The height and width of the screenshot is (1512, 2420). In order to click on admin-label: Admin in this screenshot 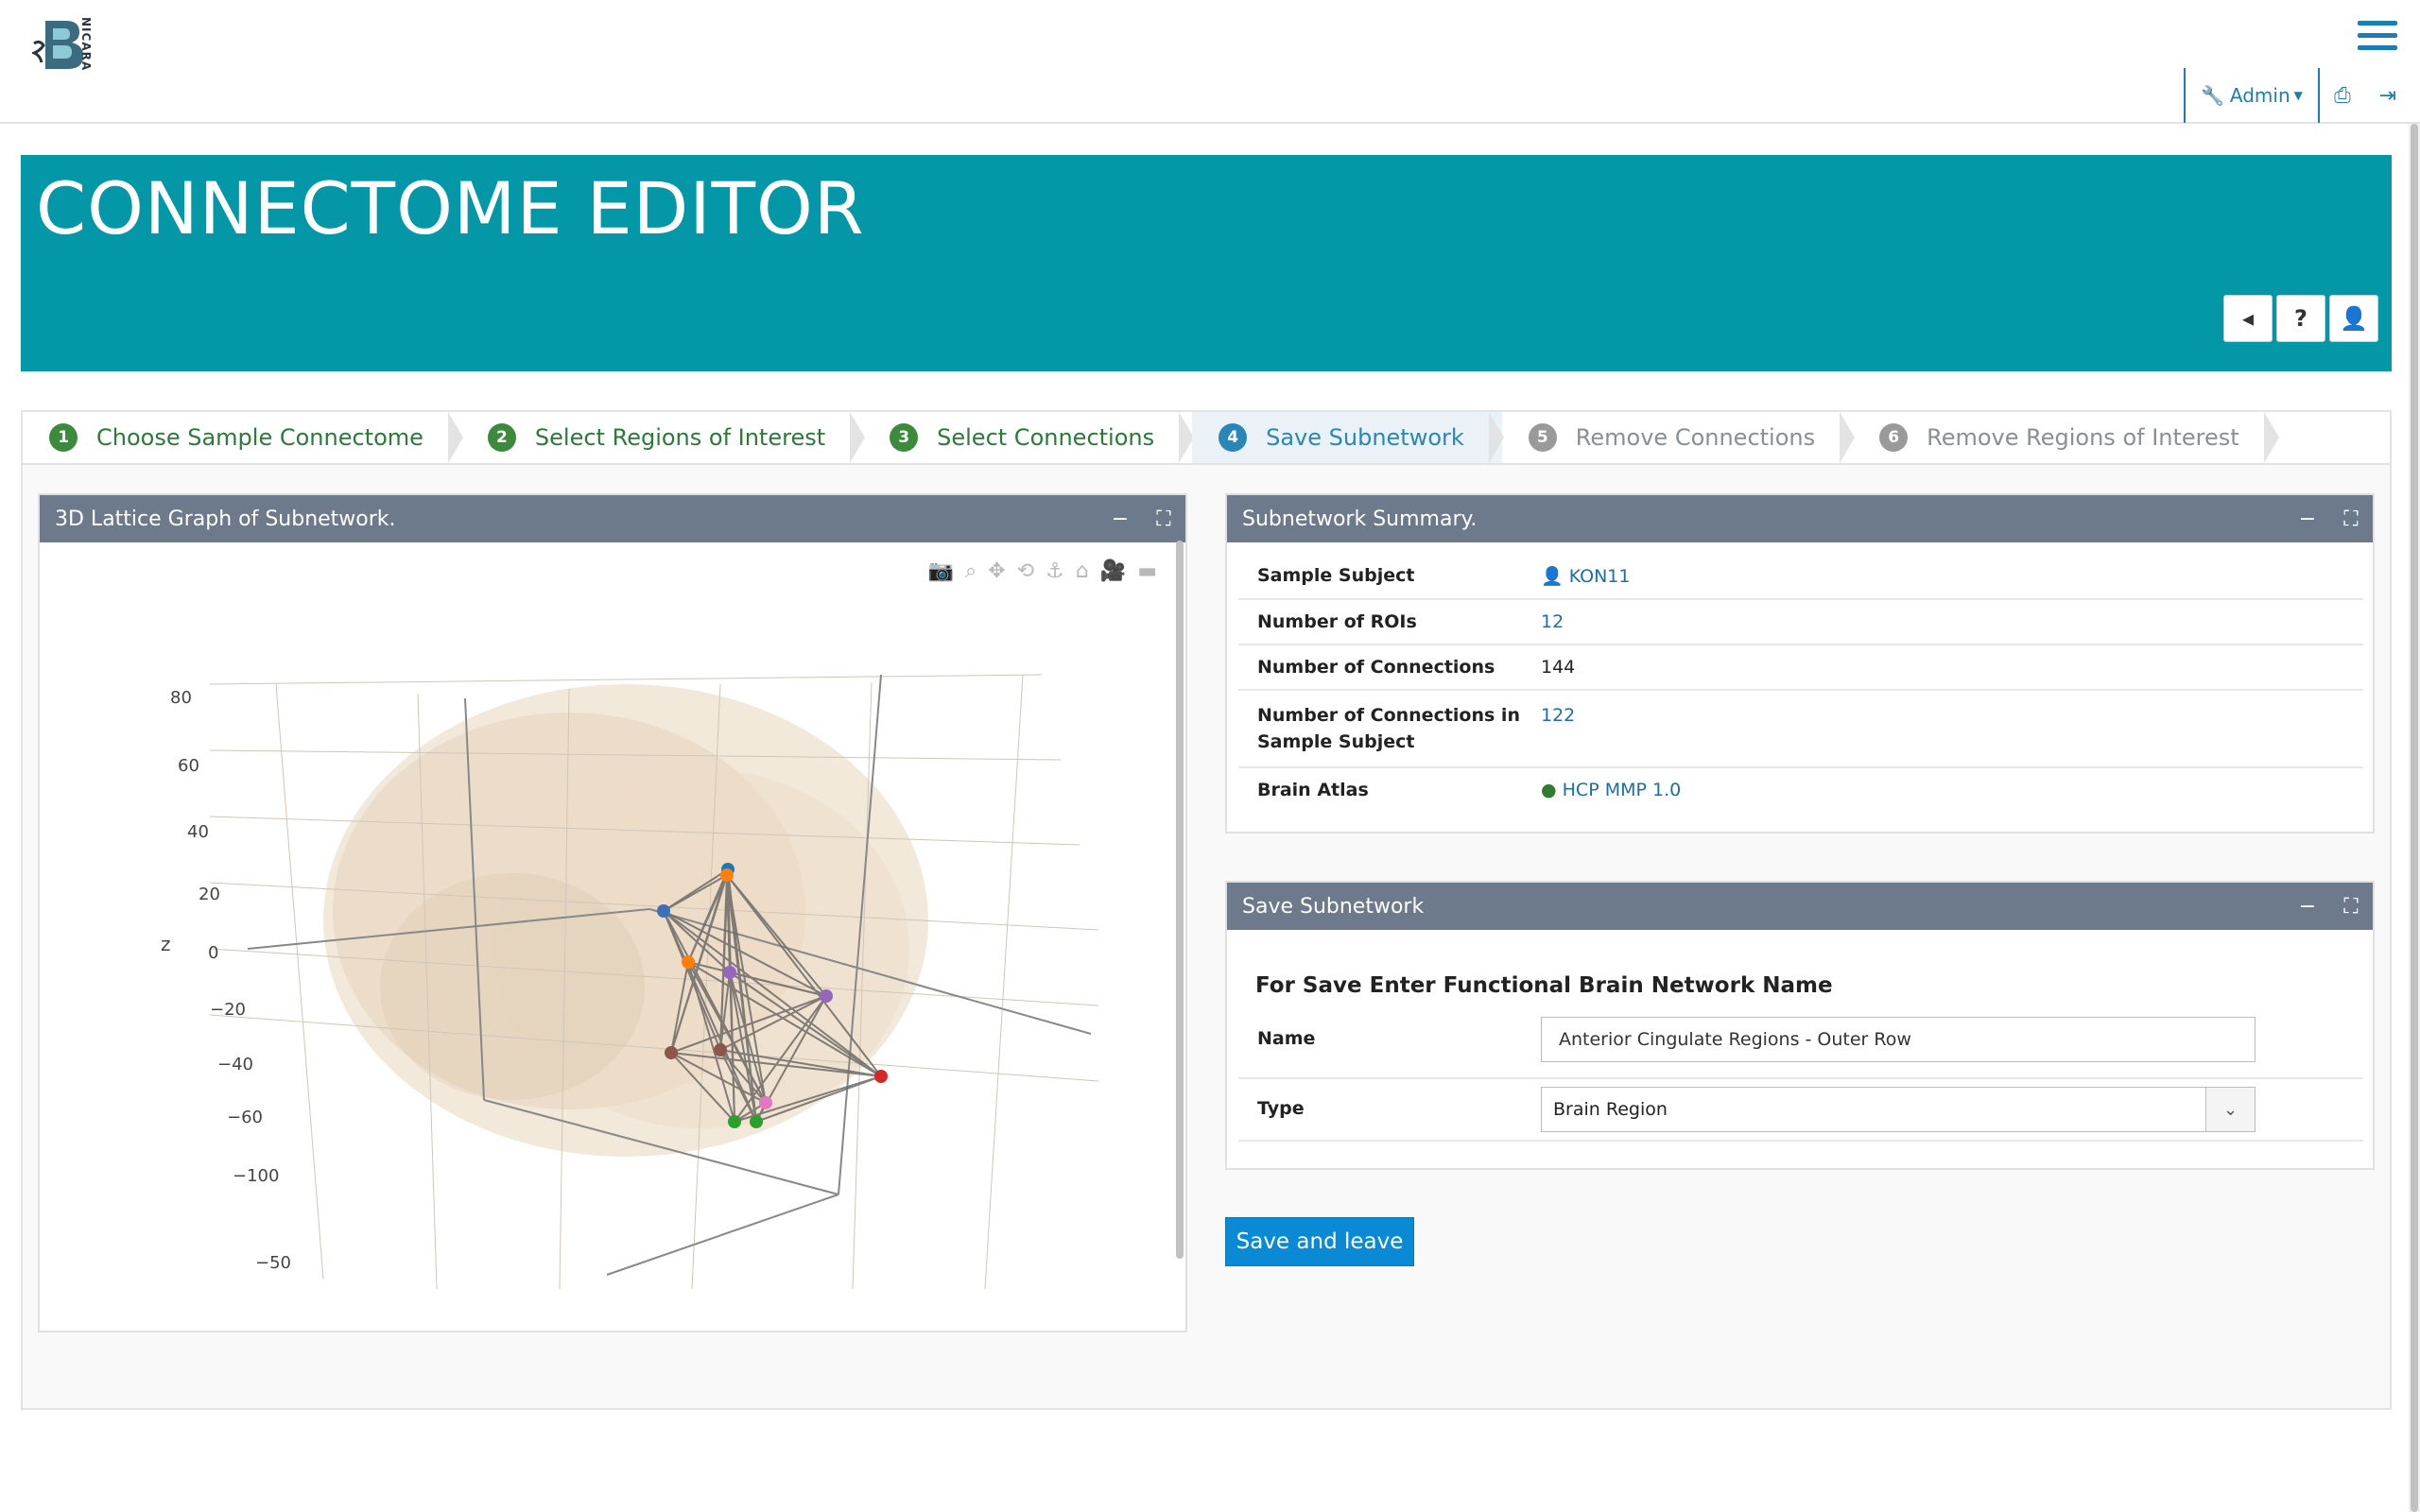, I will do `click(2259, 95)`.